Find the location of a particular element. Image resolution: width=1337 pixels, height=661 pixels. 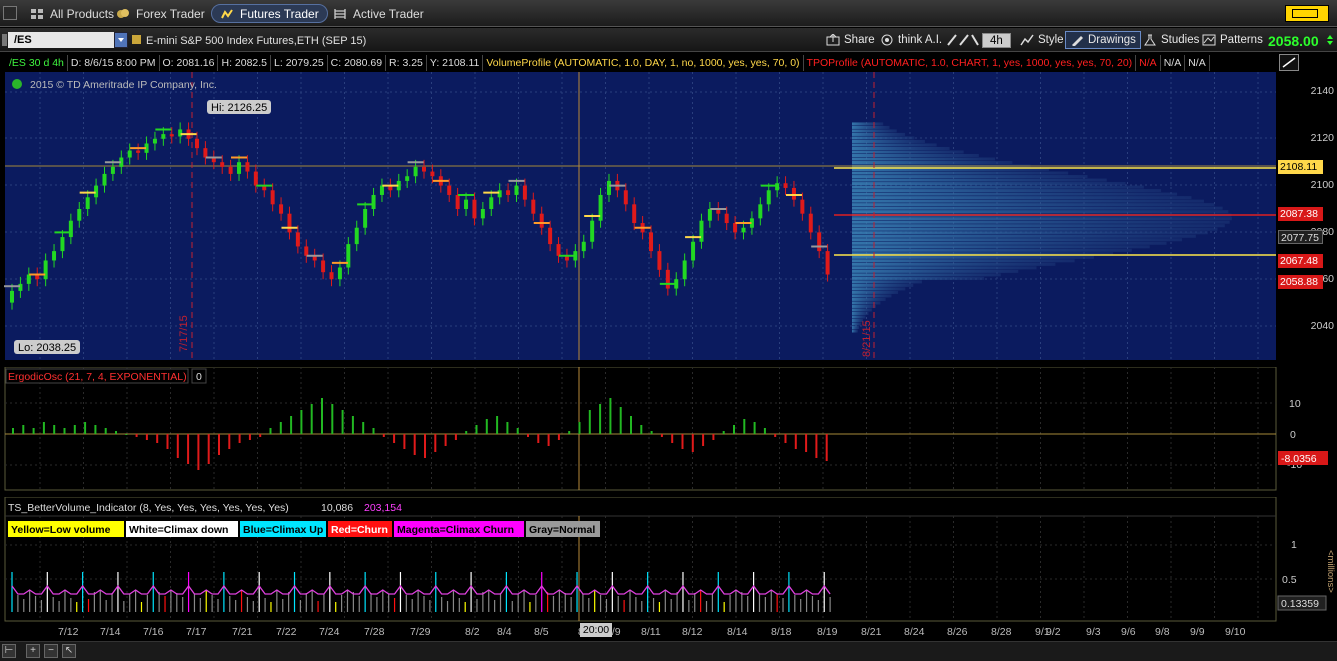

zoom-in-icon: + is located at coordinates (33, 651).